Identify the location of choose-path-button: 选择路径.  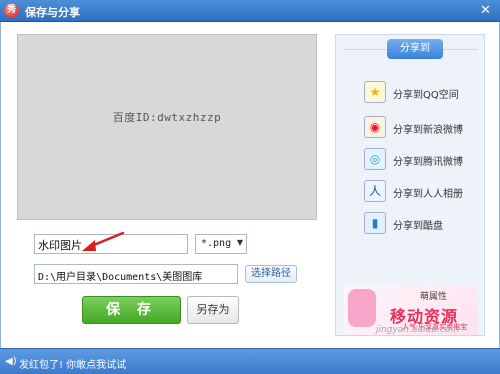
(271, 274).